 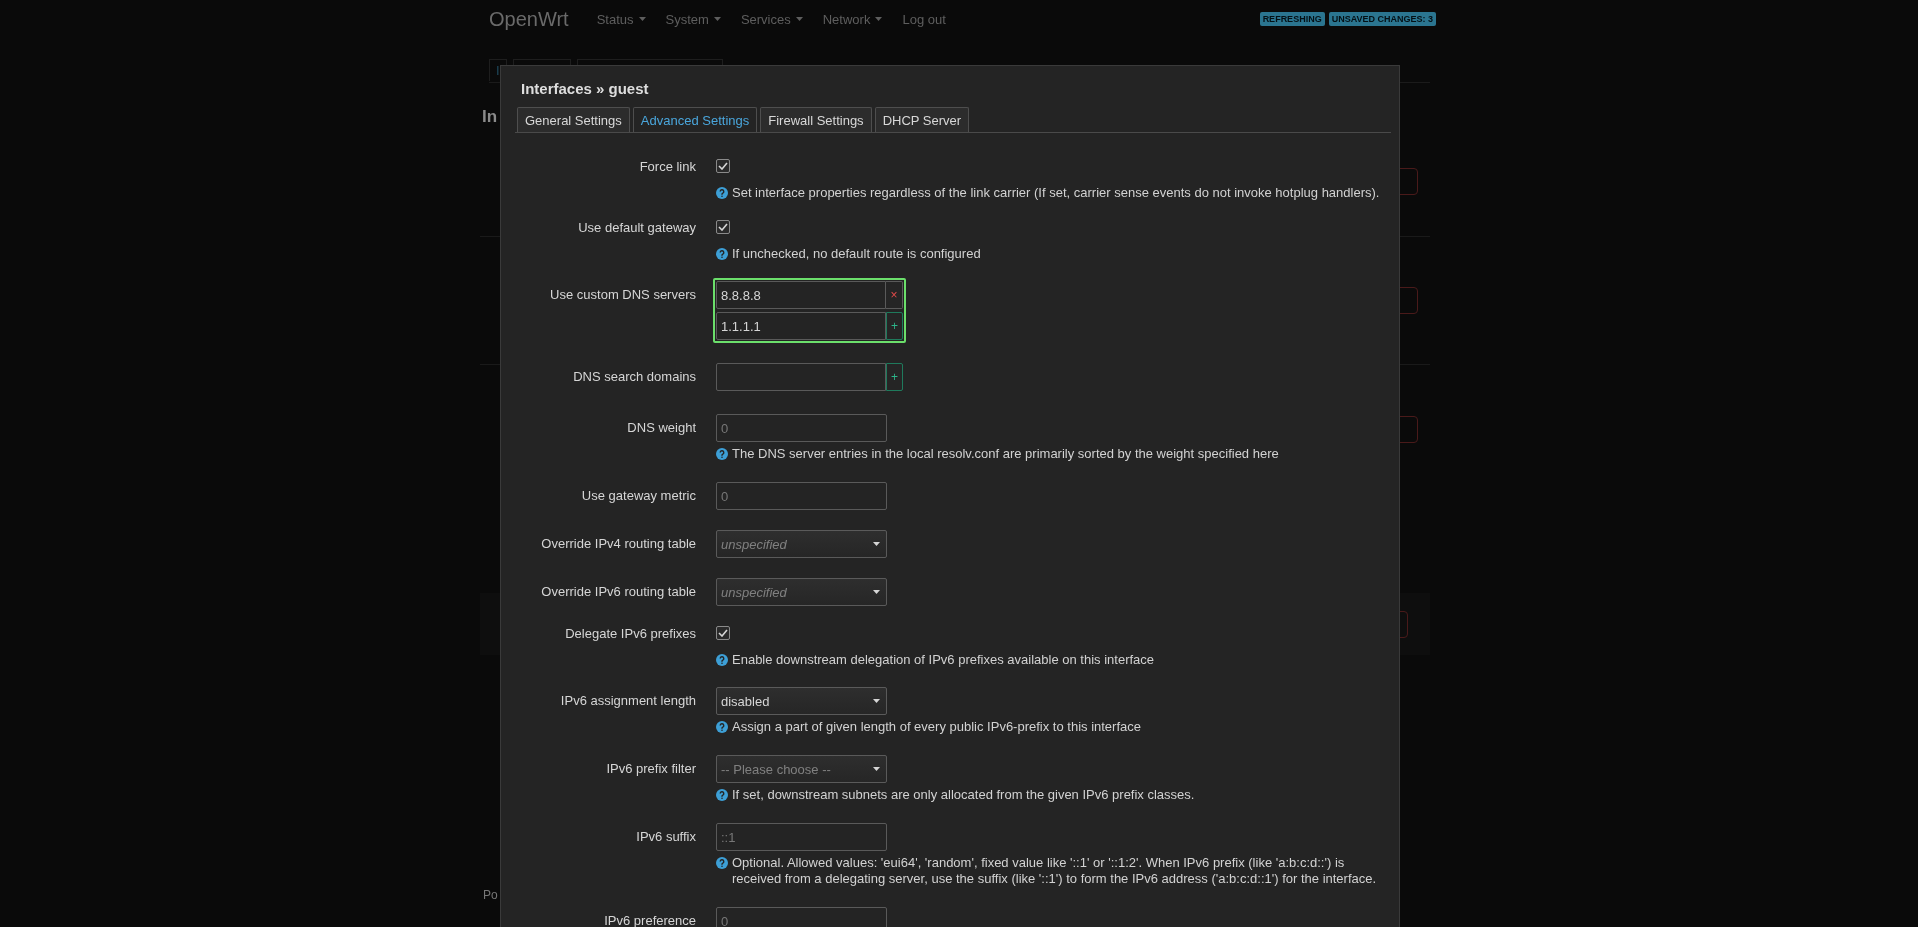 What do you see at coordinates (922, 119) in the screenshot?
I see `tab: DHCP Server` at bounding box center [922, 119].